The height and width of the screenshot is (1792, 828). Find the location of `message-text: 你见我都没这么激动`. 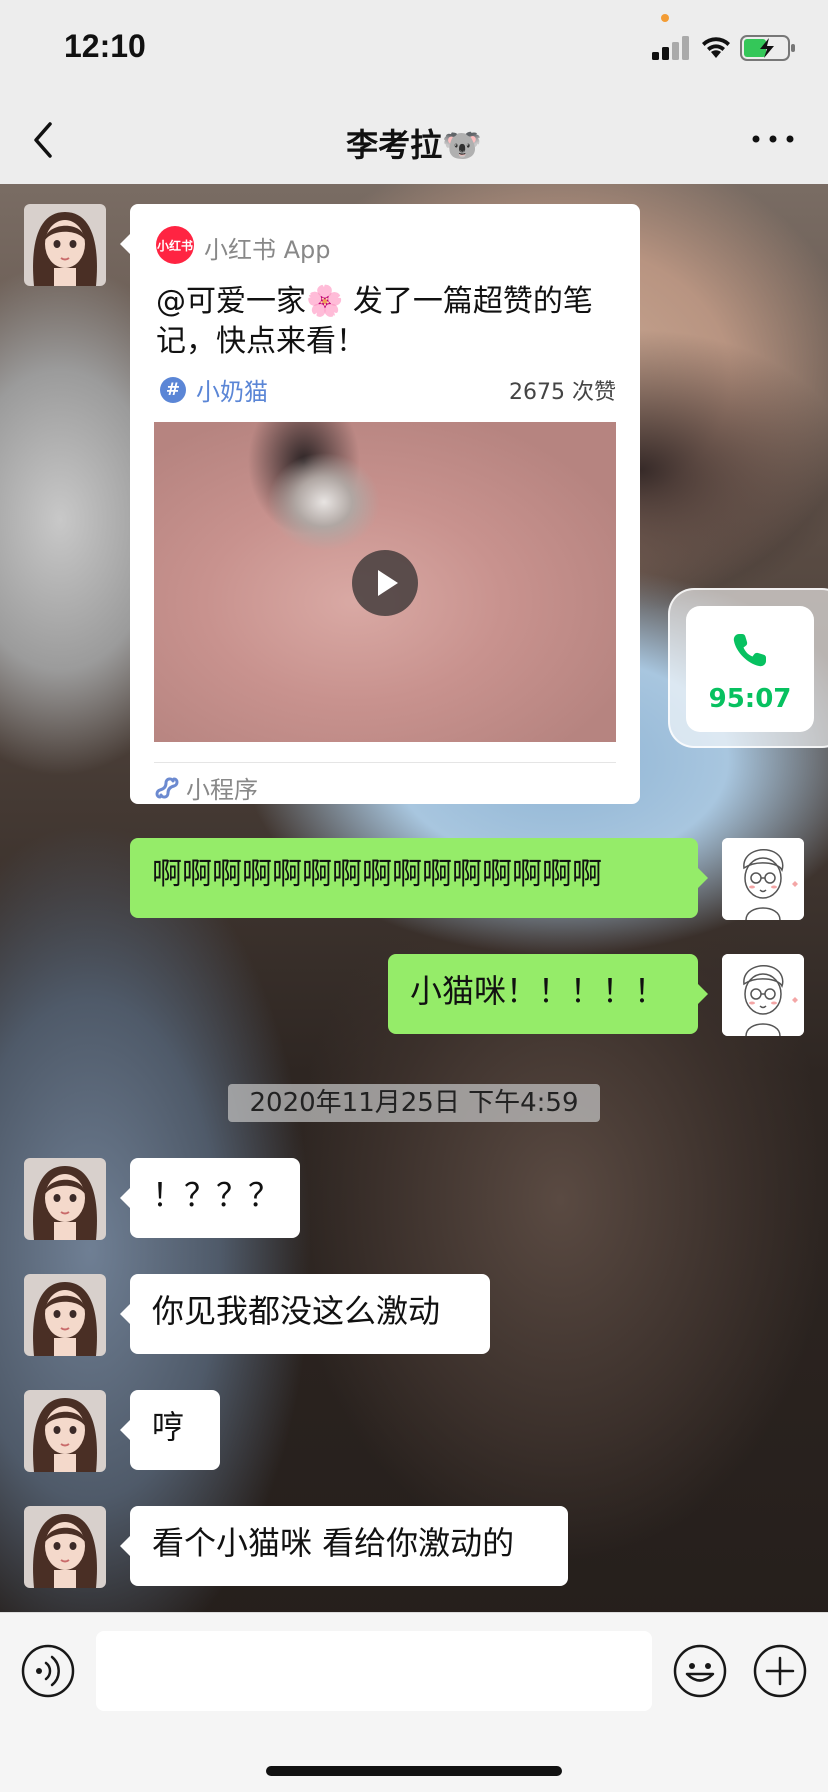

message-text: 你见我都没这么激动 is located at coordinates (296, 1311).